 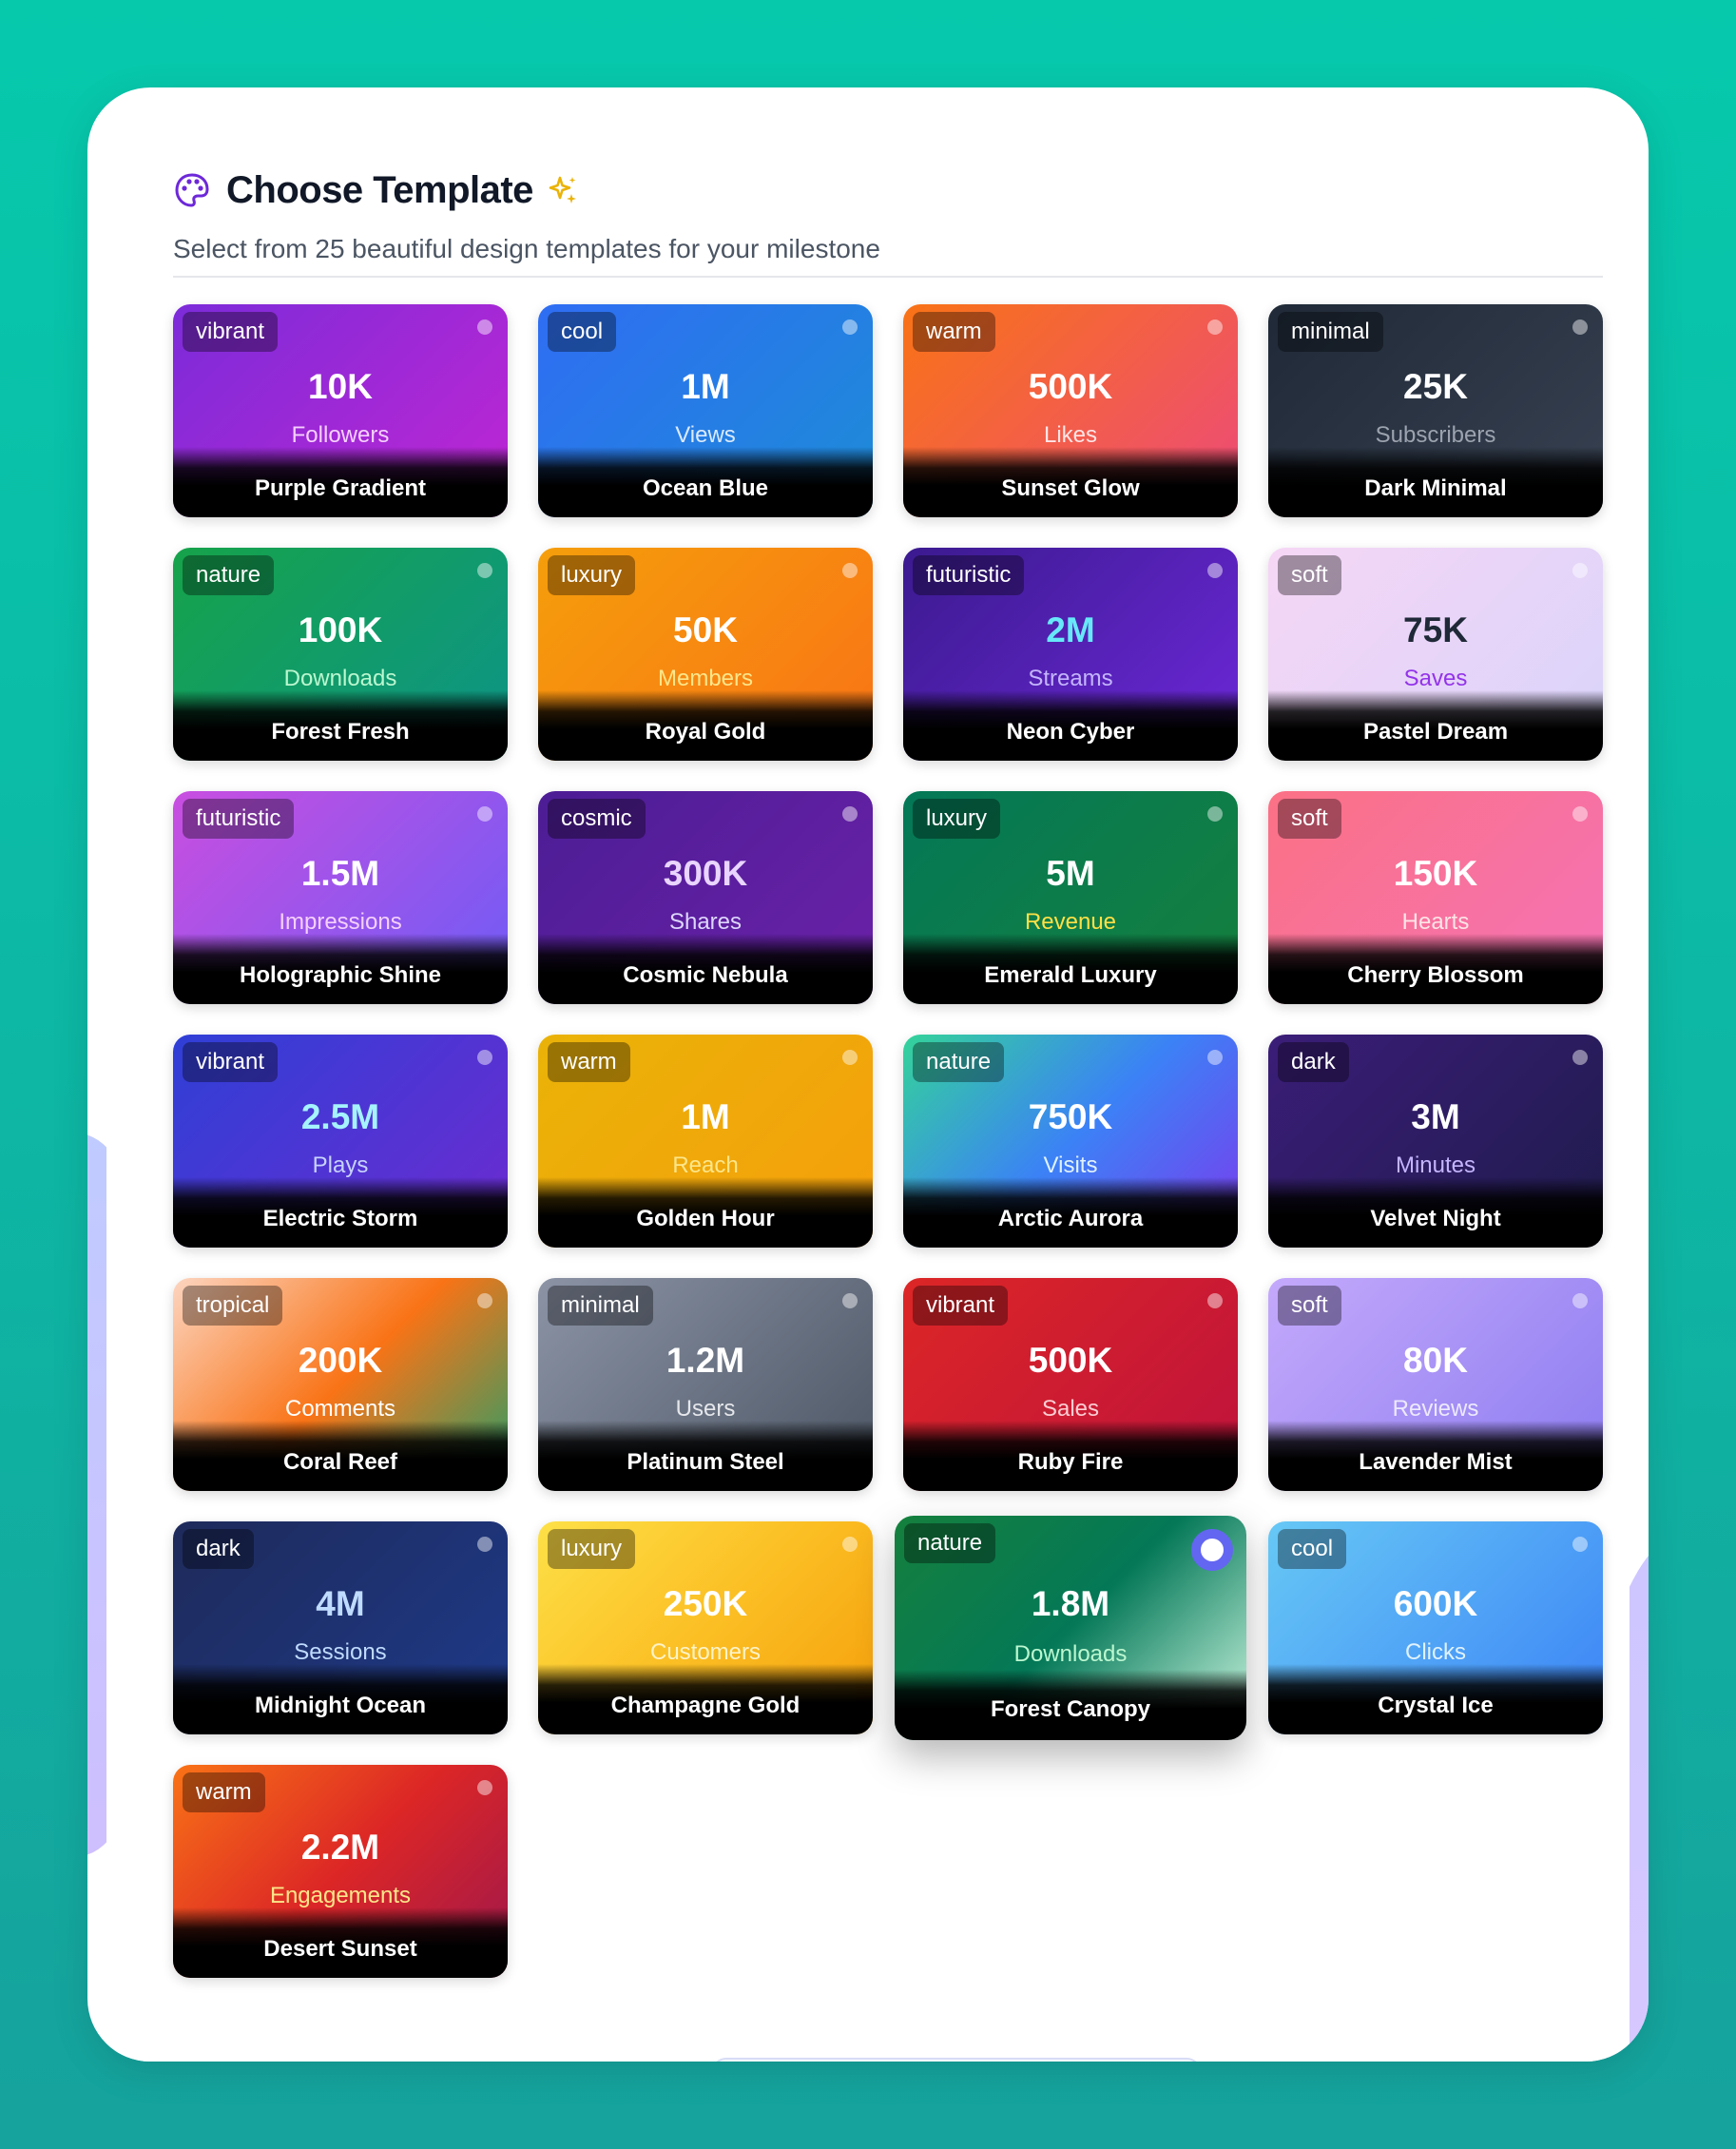 What do you see at coordinates (1070, 1384) in the screenshot?
I see `template-card: vibrant 500K Sales Ruby Fire` at bounding box center [1070, 1384].